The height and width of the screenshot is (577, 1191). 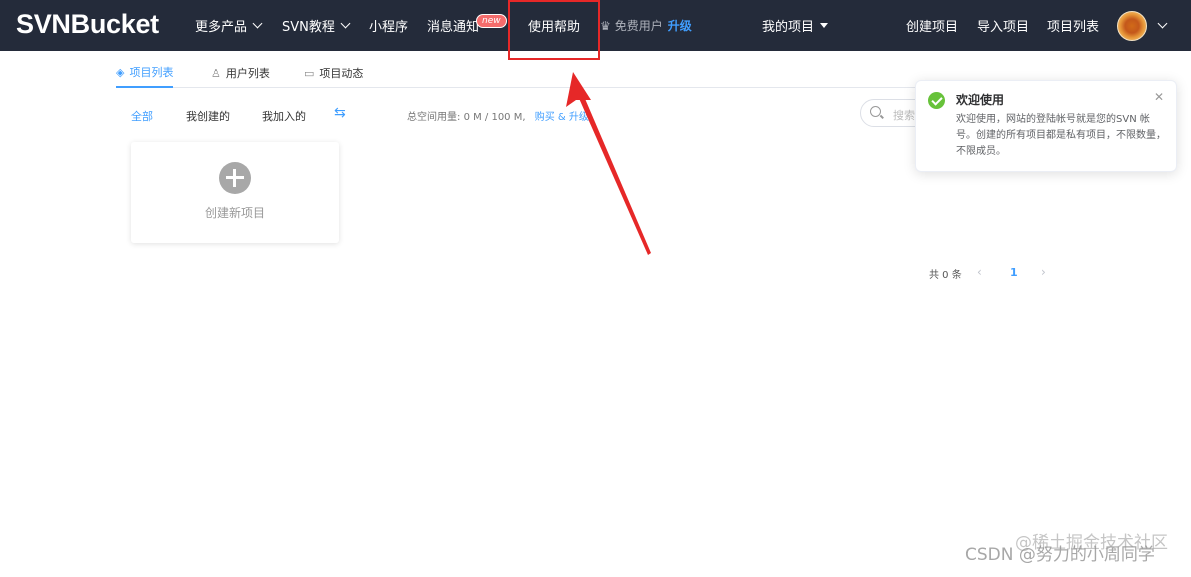 What do you see at coordinates (1132, 26) in the screenshot?
I see `avatar` at bounding box center [1132, 26].